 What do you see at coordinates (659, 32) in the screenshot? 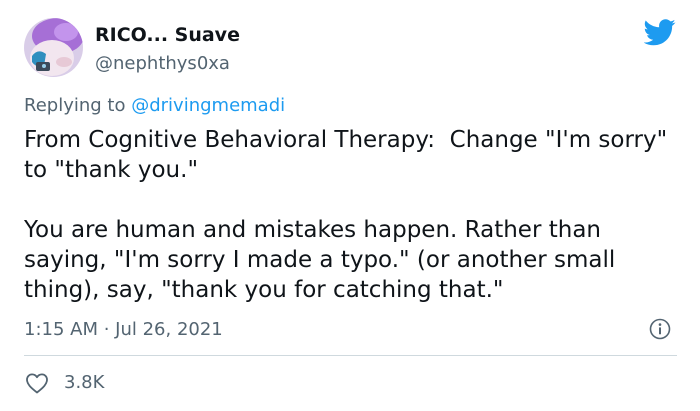
I see `twitter-bird-icon` at bounding box center [659, 32].